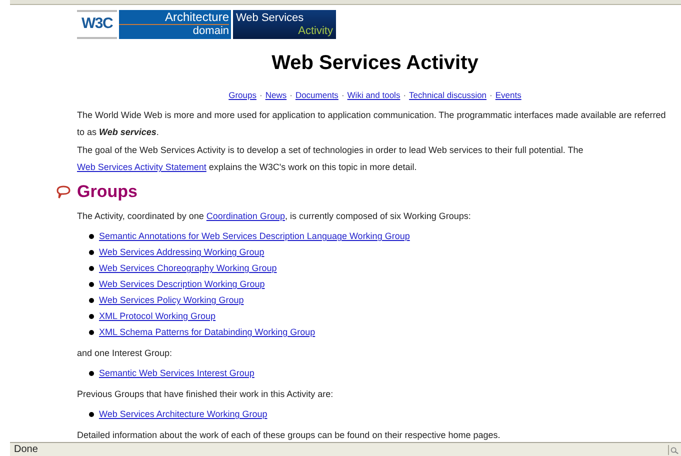  Describe the element at coordinates (207, 332) in the screenshot. I see `text-link: XML Schema Patterns for Databinding Working Group` at that location.